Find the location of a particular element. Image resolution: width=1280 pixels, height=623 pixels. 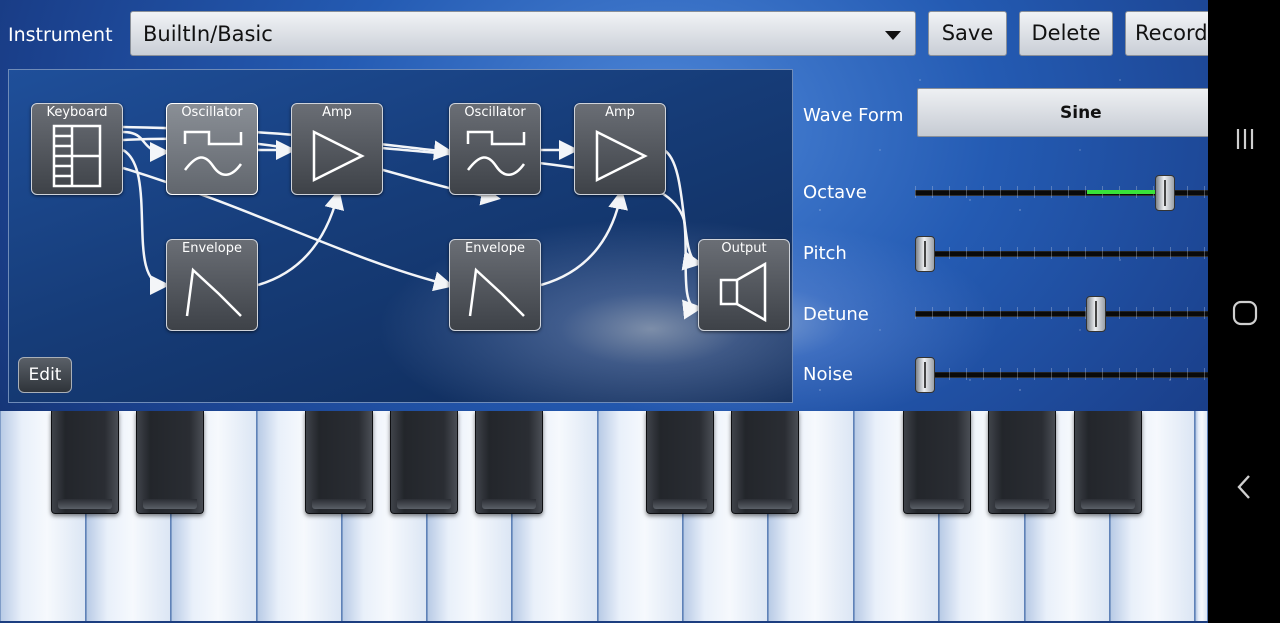

noise-label: Noise is located at coordinates (828, 374).